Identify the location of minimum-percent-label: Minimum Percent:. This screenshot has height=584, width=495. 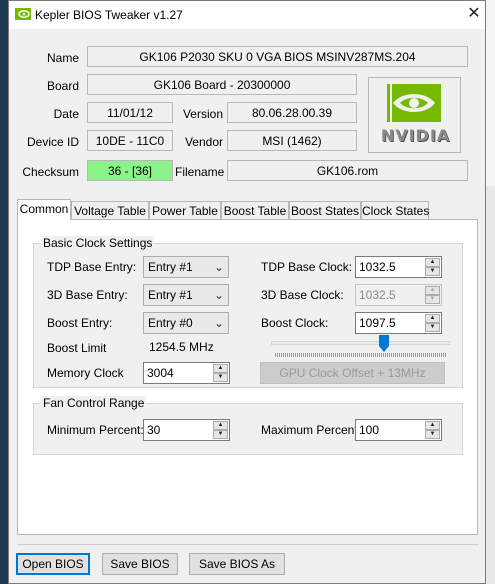
(95, 430).